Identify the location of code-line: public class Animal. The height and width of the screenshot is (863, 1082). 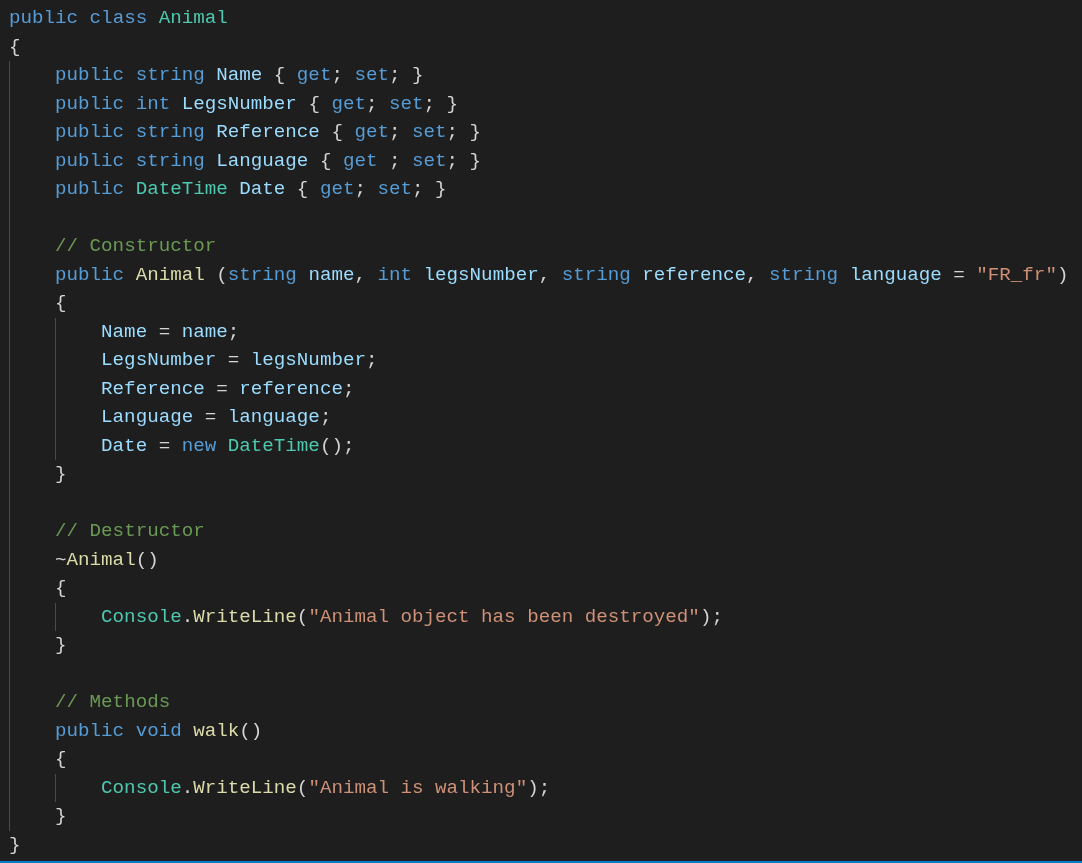
(118, 18).